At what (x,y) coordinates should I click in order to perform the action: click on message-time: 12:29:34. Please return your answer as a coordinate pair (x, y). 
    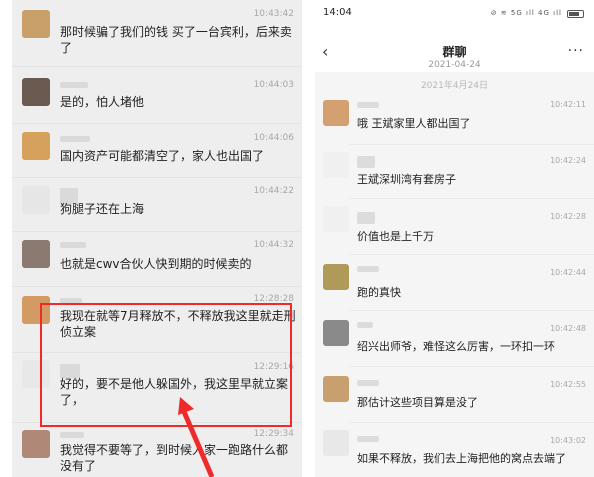
    Looking at the image, I should click on (273, 434).